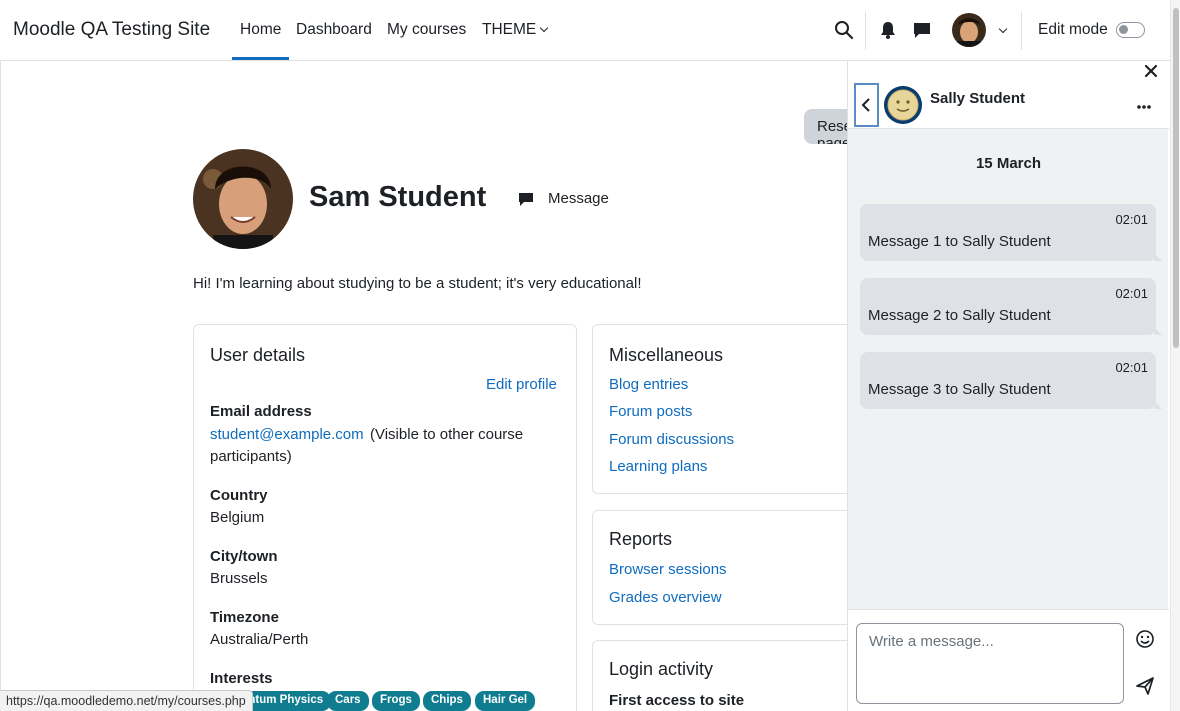  I want to click on message-input, so click(990, 663).